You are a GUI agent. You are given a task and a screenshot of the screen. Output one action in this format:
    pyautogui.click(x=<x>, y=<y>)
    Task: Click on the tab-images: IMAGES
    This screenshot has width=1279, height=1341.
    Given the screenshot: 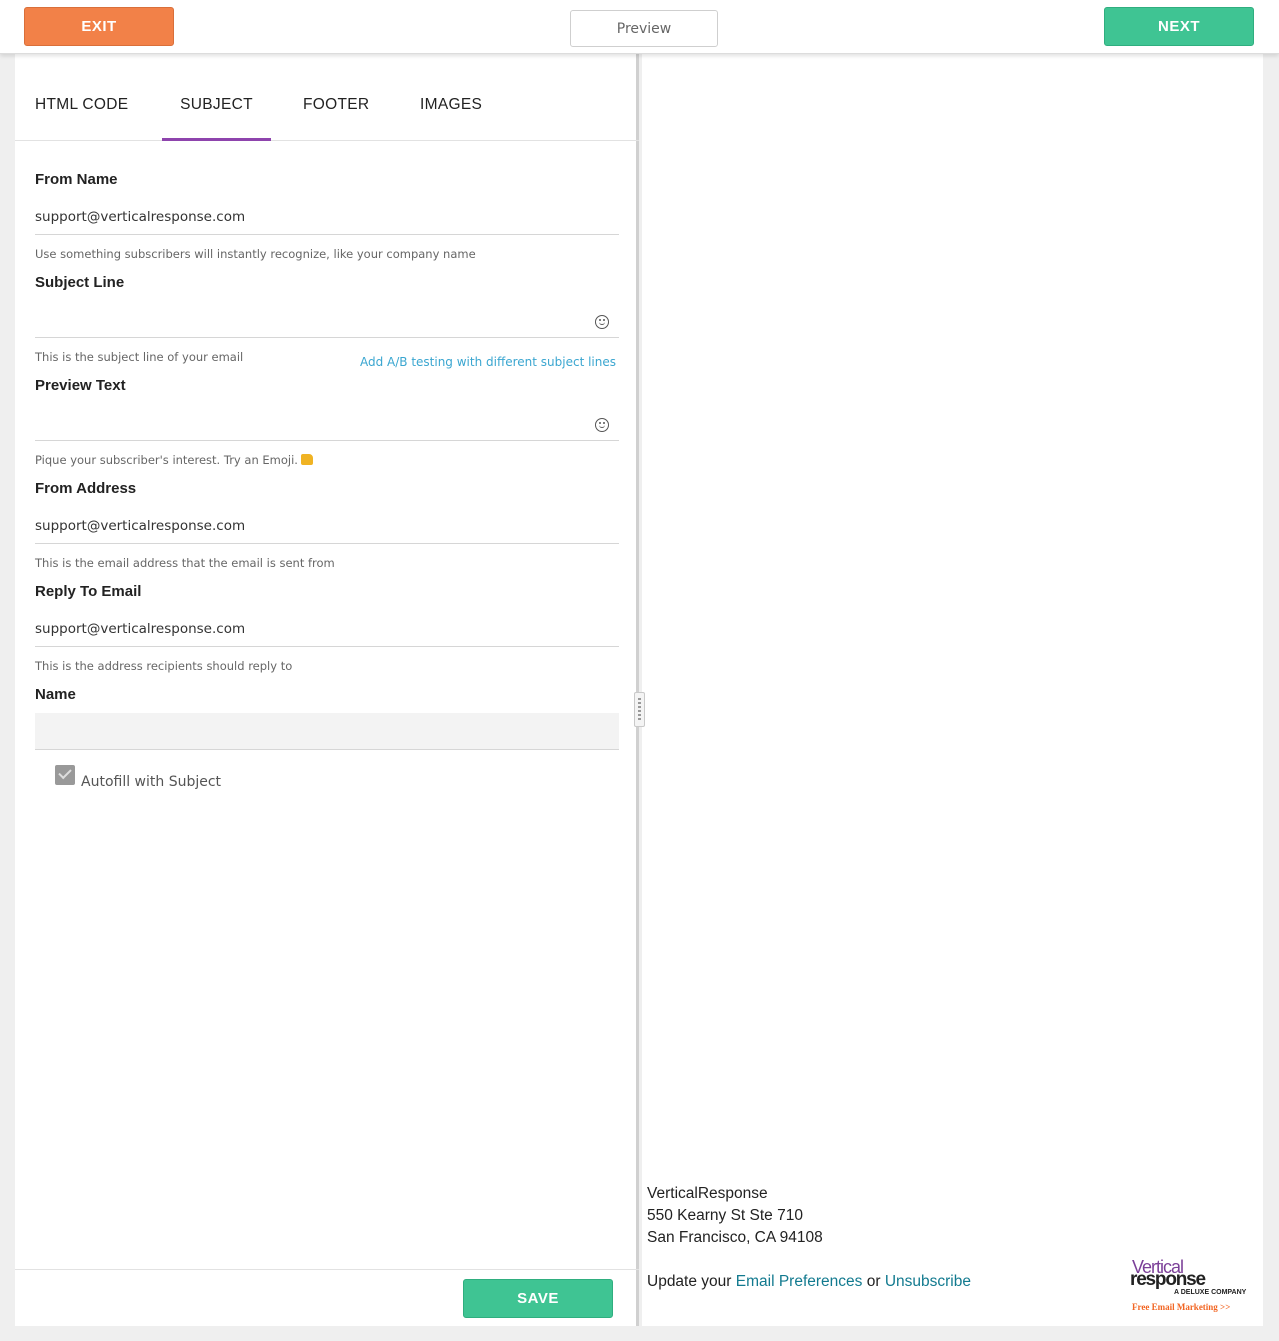 What is the action you would take?
    pyautogui.click(x=451, y=105)
    